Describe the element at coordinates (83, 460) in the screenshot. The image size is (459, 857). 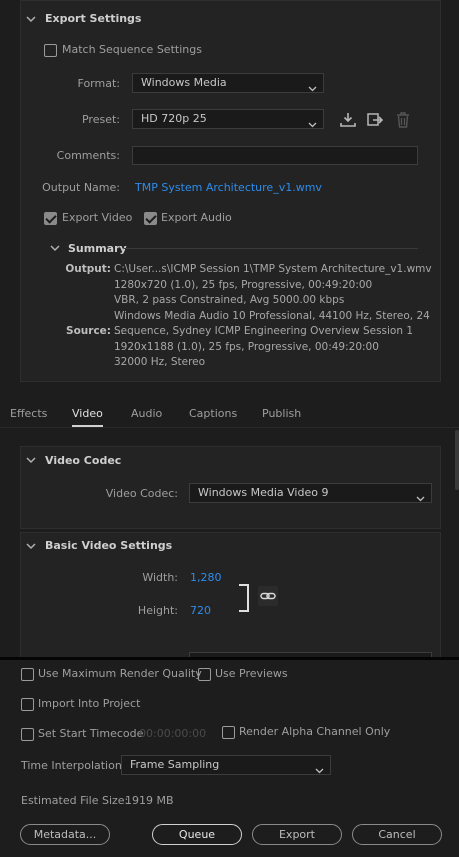
I see `video-codec-header: Video Codec` at that location.